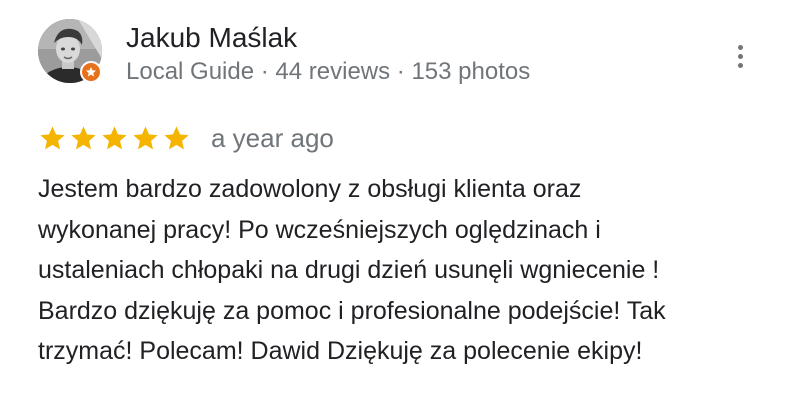  Describe the element at coordinates (328, 72) in the screenshot. I see `author-meta: Local Guide · 44 reviews · 153 photos` at that location.